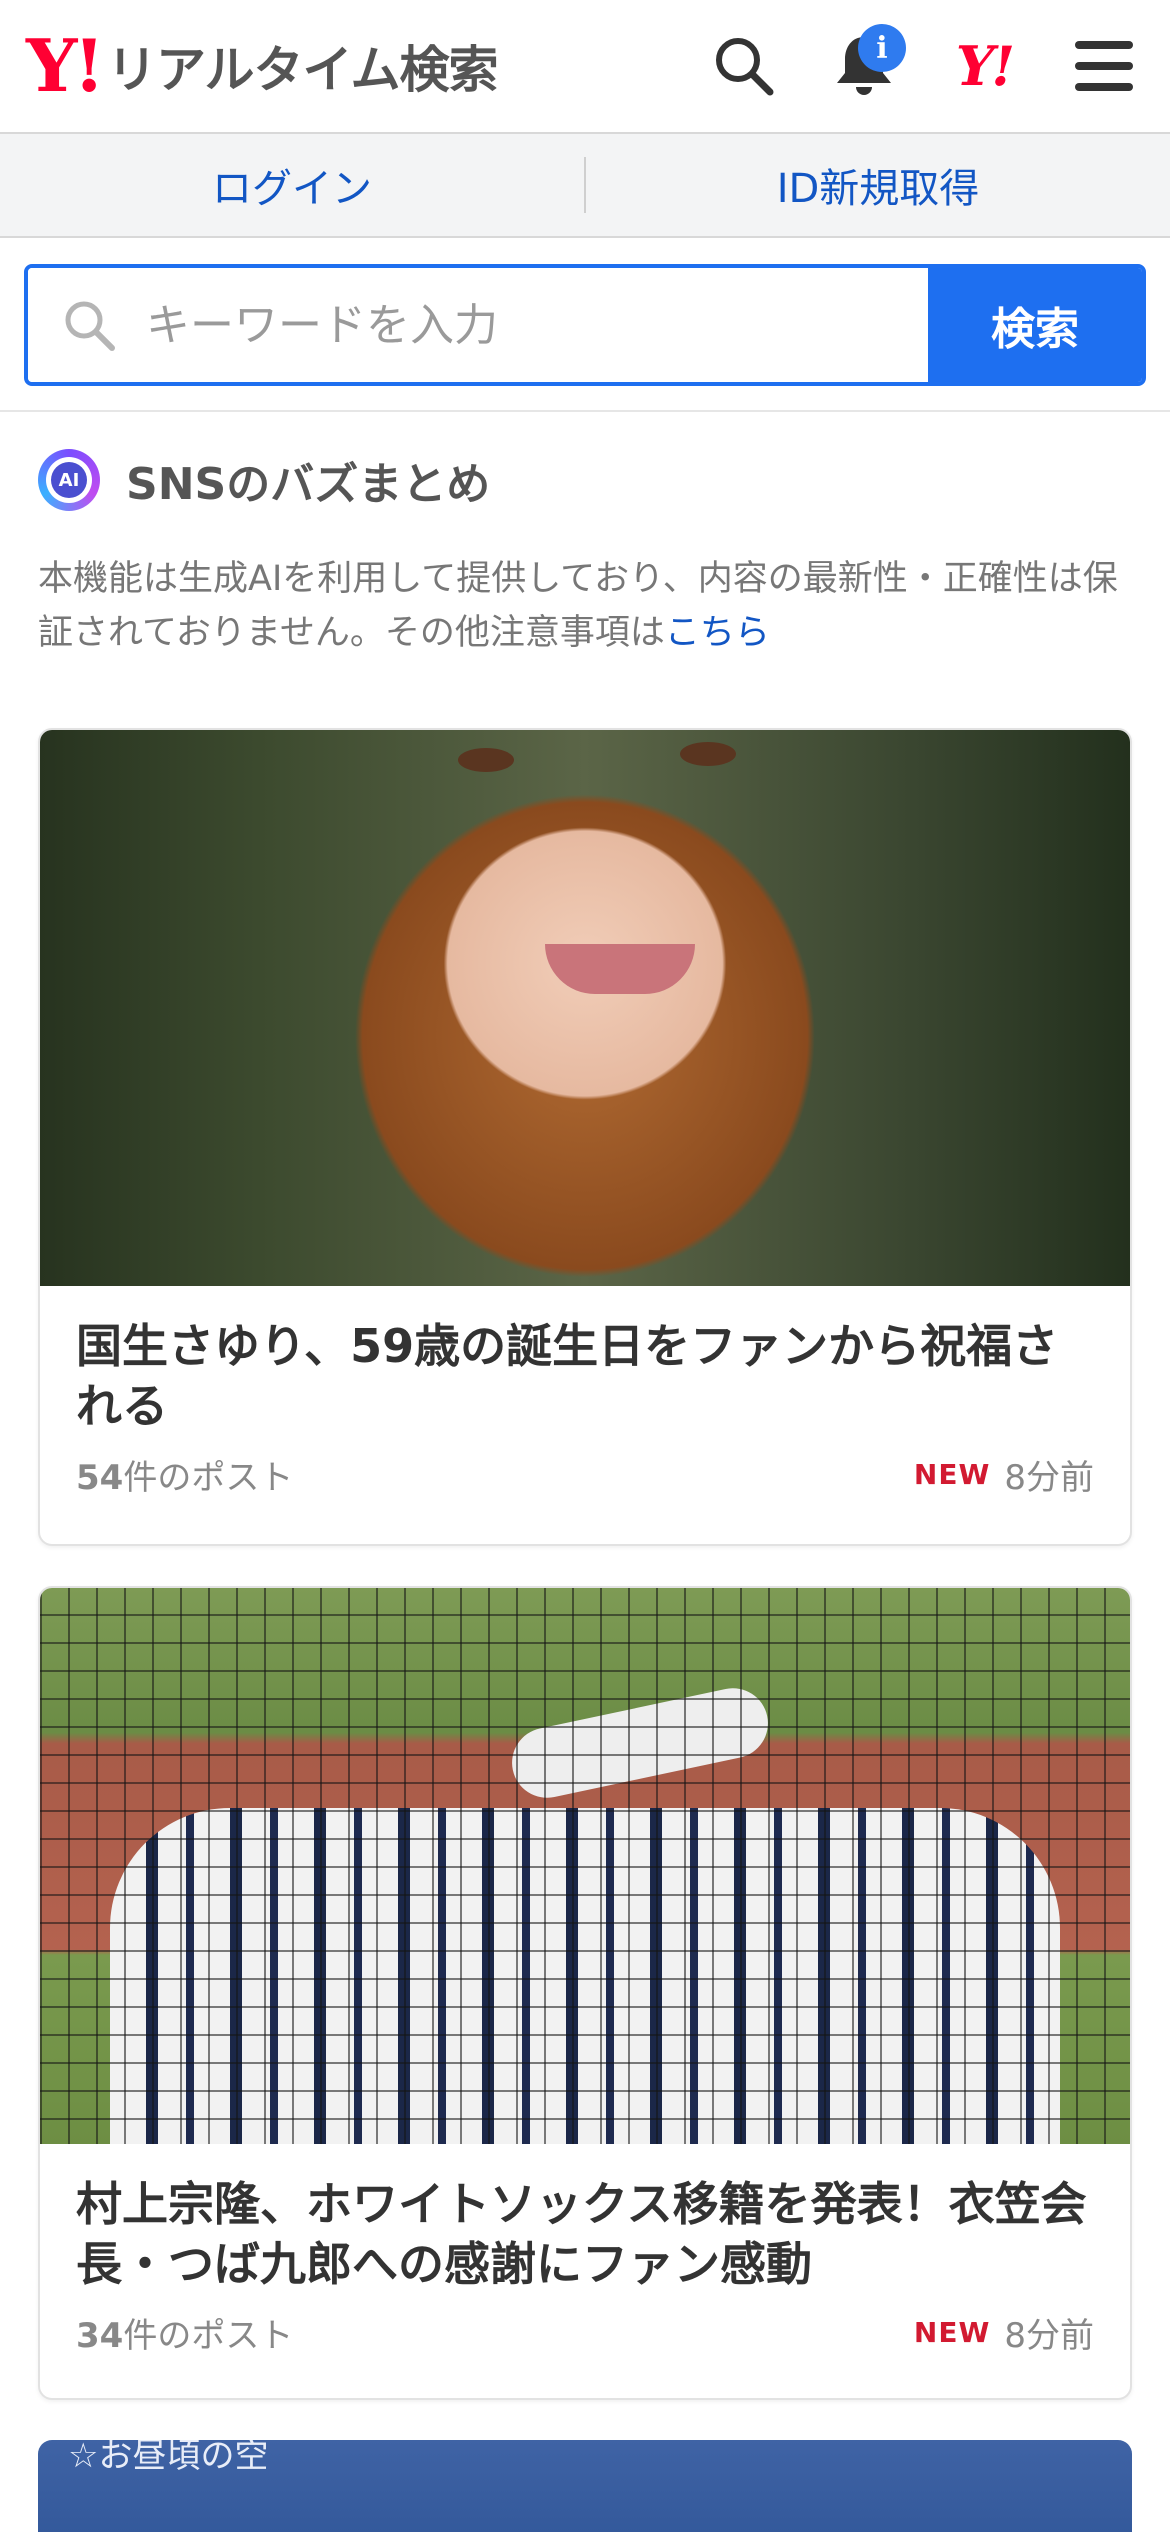 The width and height of the screenshot is (1170, 2532). I want to click on post-count: 54件のポスト, so click(184, 1474).